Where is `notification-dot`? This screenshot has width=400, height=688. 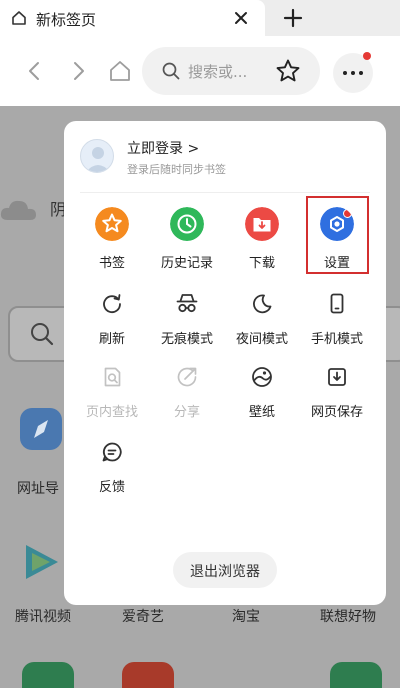
notification-dot is located at coordinates (367, 56).